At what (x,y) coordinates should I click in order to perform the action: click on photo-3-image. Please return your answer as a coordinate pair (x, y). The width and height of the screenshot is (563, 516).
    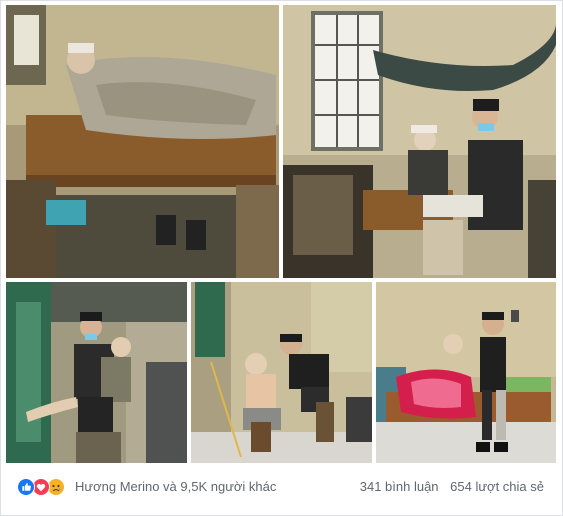
    Looking at the image, I should click on (96, 372).